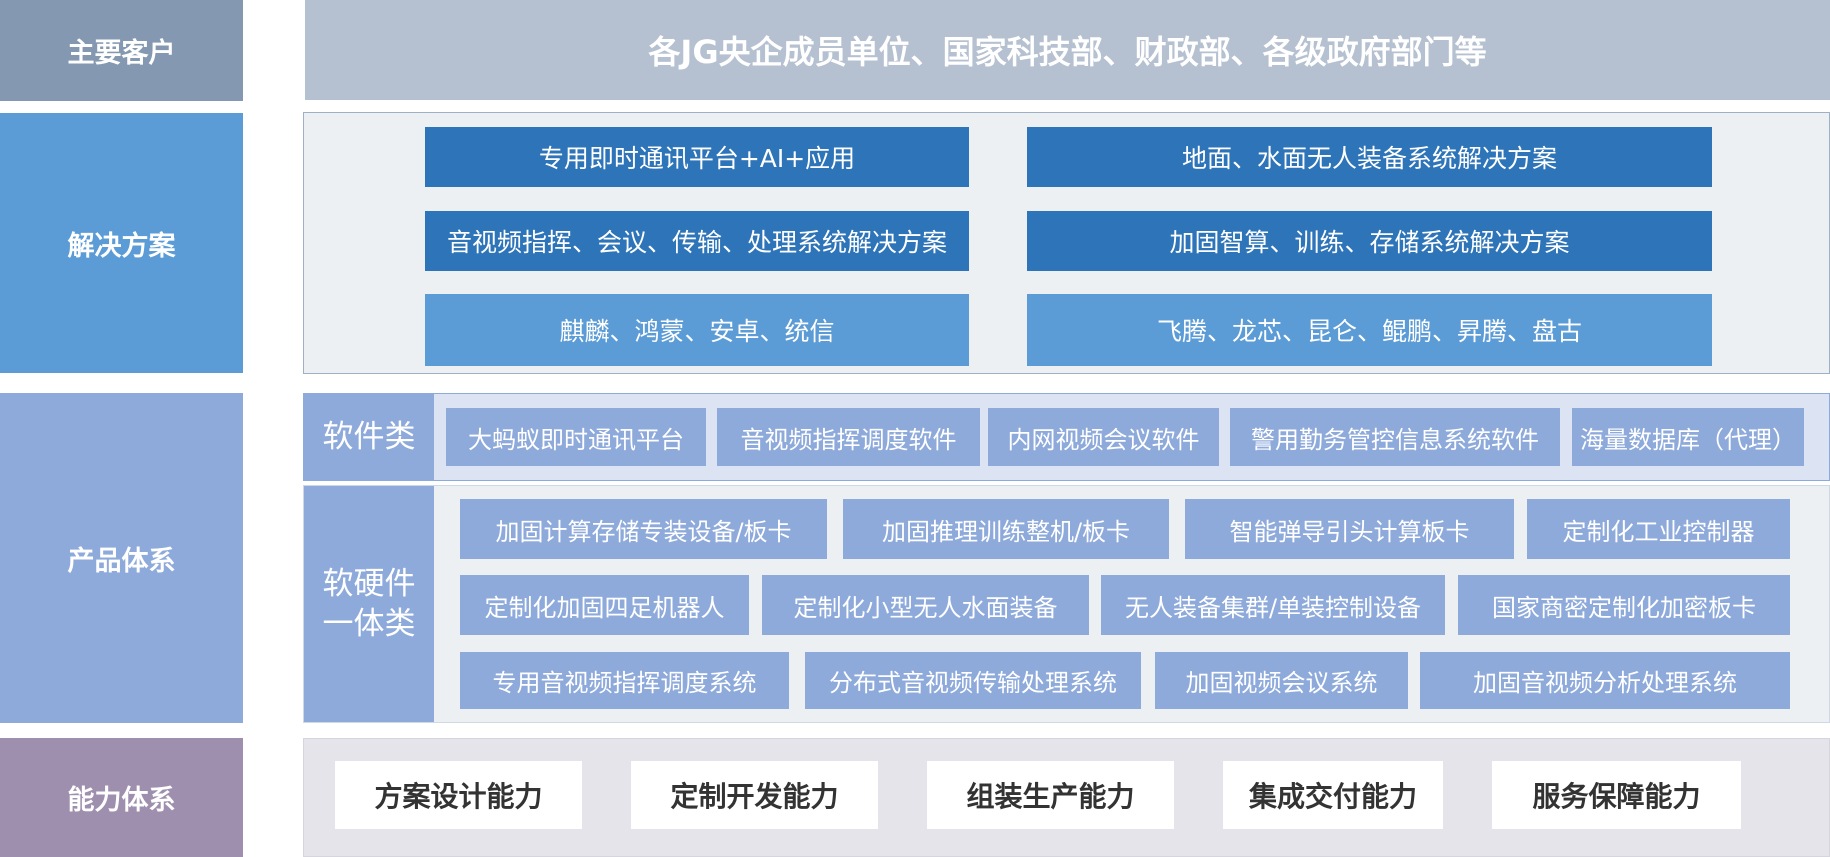 This screenshot has height=857, width=1830. I want to click on customers-panel: 各JG央企成员单位、国家科技部、财政部、各级政府部门等, so click(1067, 50).